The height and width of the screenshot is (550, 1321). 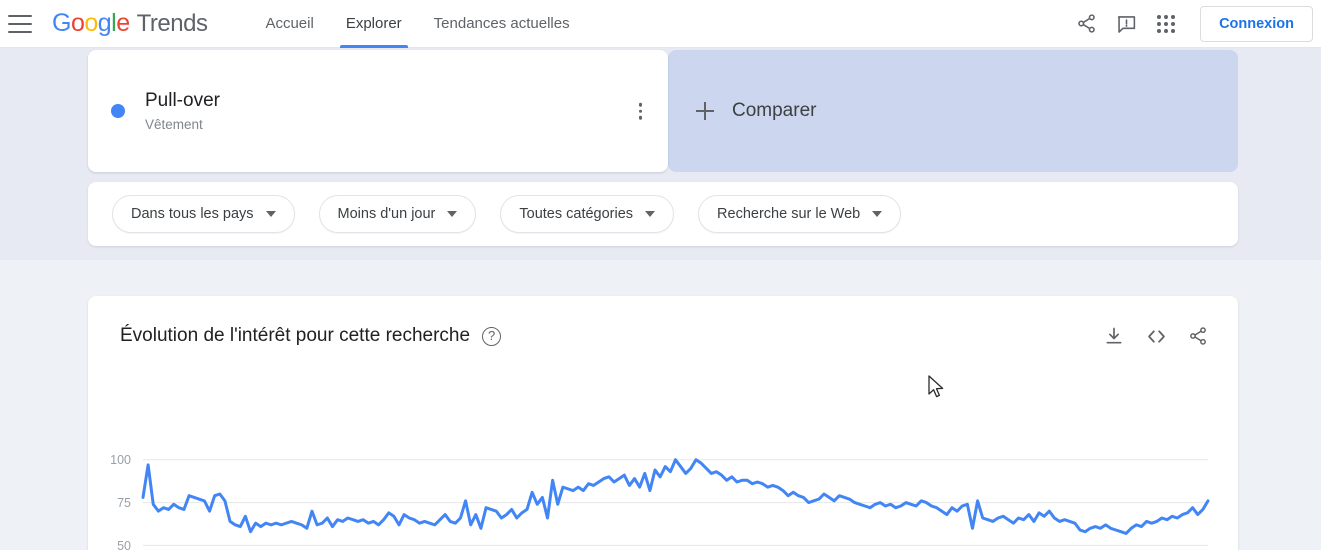 I want to click on nav-tab-label: Explorer, so click(x=373, y=23).